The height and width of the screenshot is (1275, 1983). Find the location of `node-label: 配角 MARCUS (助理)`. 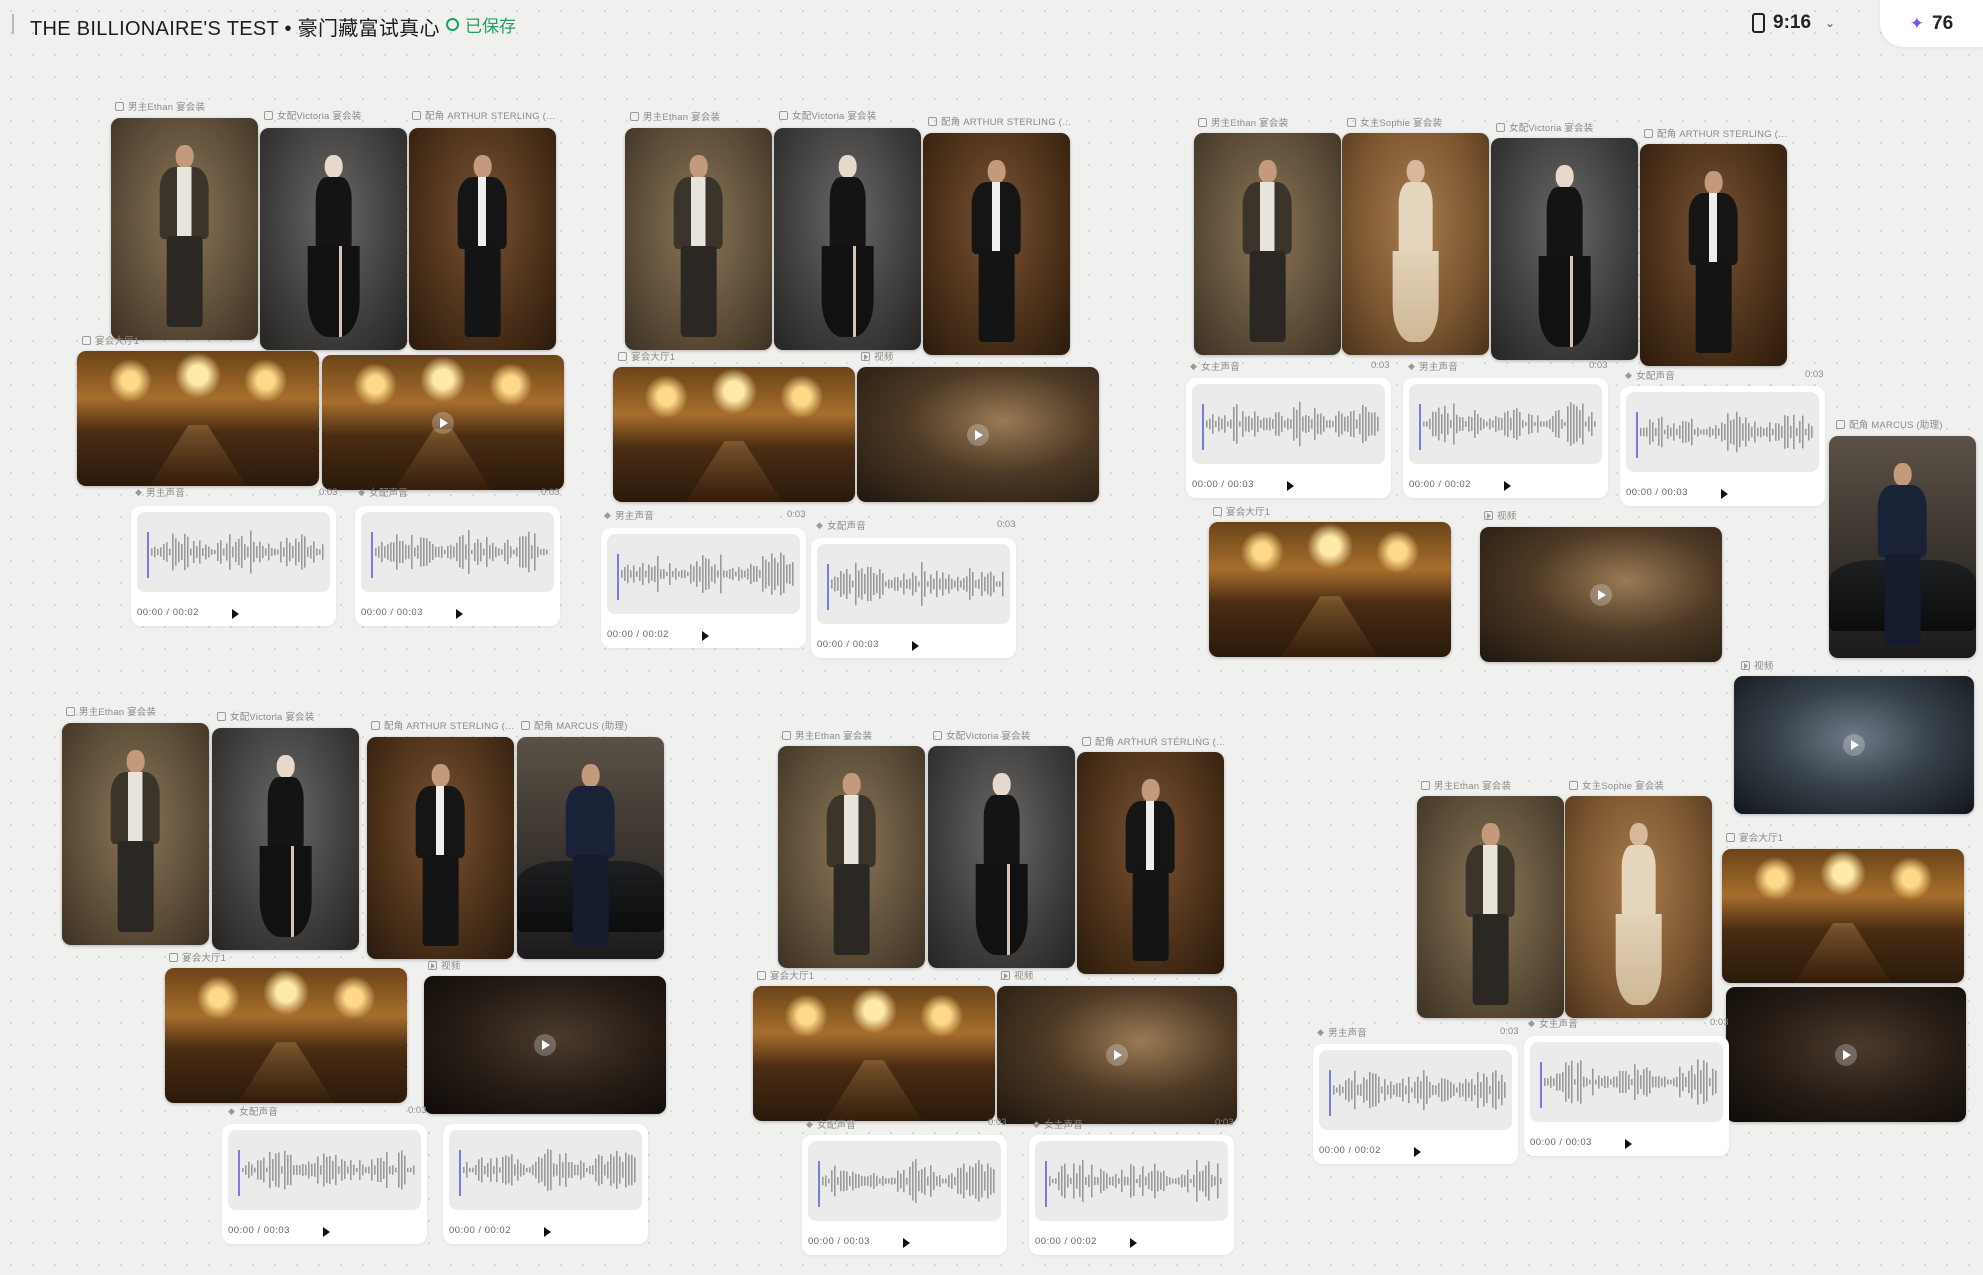

node-label: 配角 MARCUS (助理) is located at coordinates (574, 725).